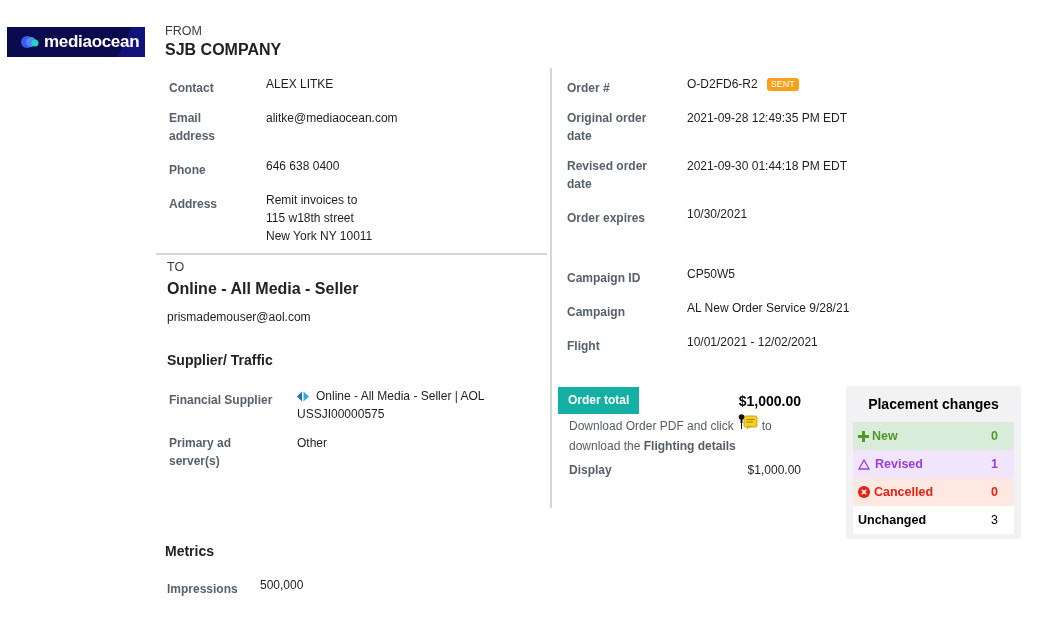  What do you see at coordinates (596, 312) in the screenshot?
I see `field-label: Campaign` at bounding box center [596, 312].